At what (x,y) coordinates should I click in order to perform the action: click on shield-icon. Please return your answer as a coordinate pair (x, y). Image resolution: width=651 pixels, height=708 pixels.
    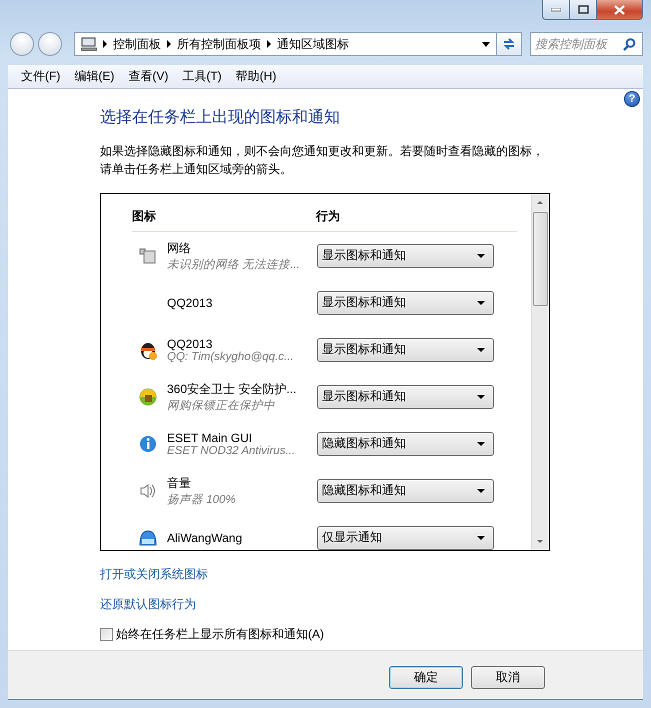
    Looking at the image, I should click on (148, 396).